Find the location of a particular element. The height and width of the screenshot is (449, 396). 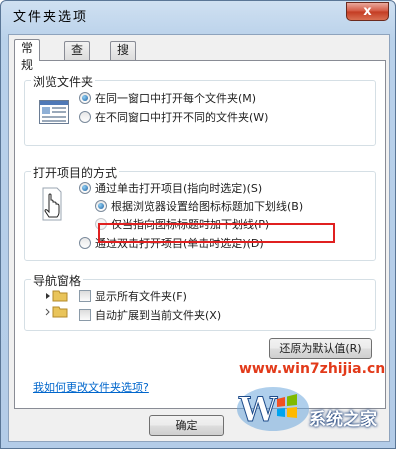

svg-text: W is located at coordinates (258, 410).